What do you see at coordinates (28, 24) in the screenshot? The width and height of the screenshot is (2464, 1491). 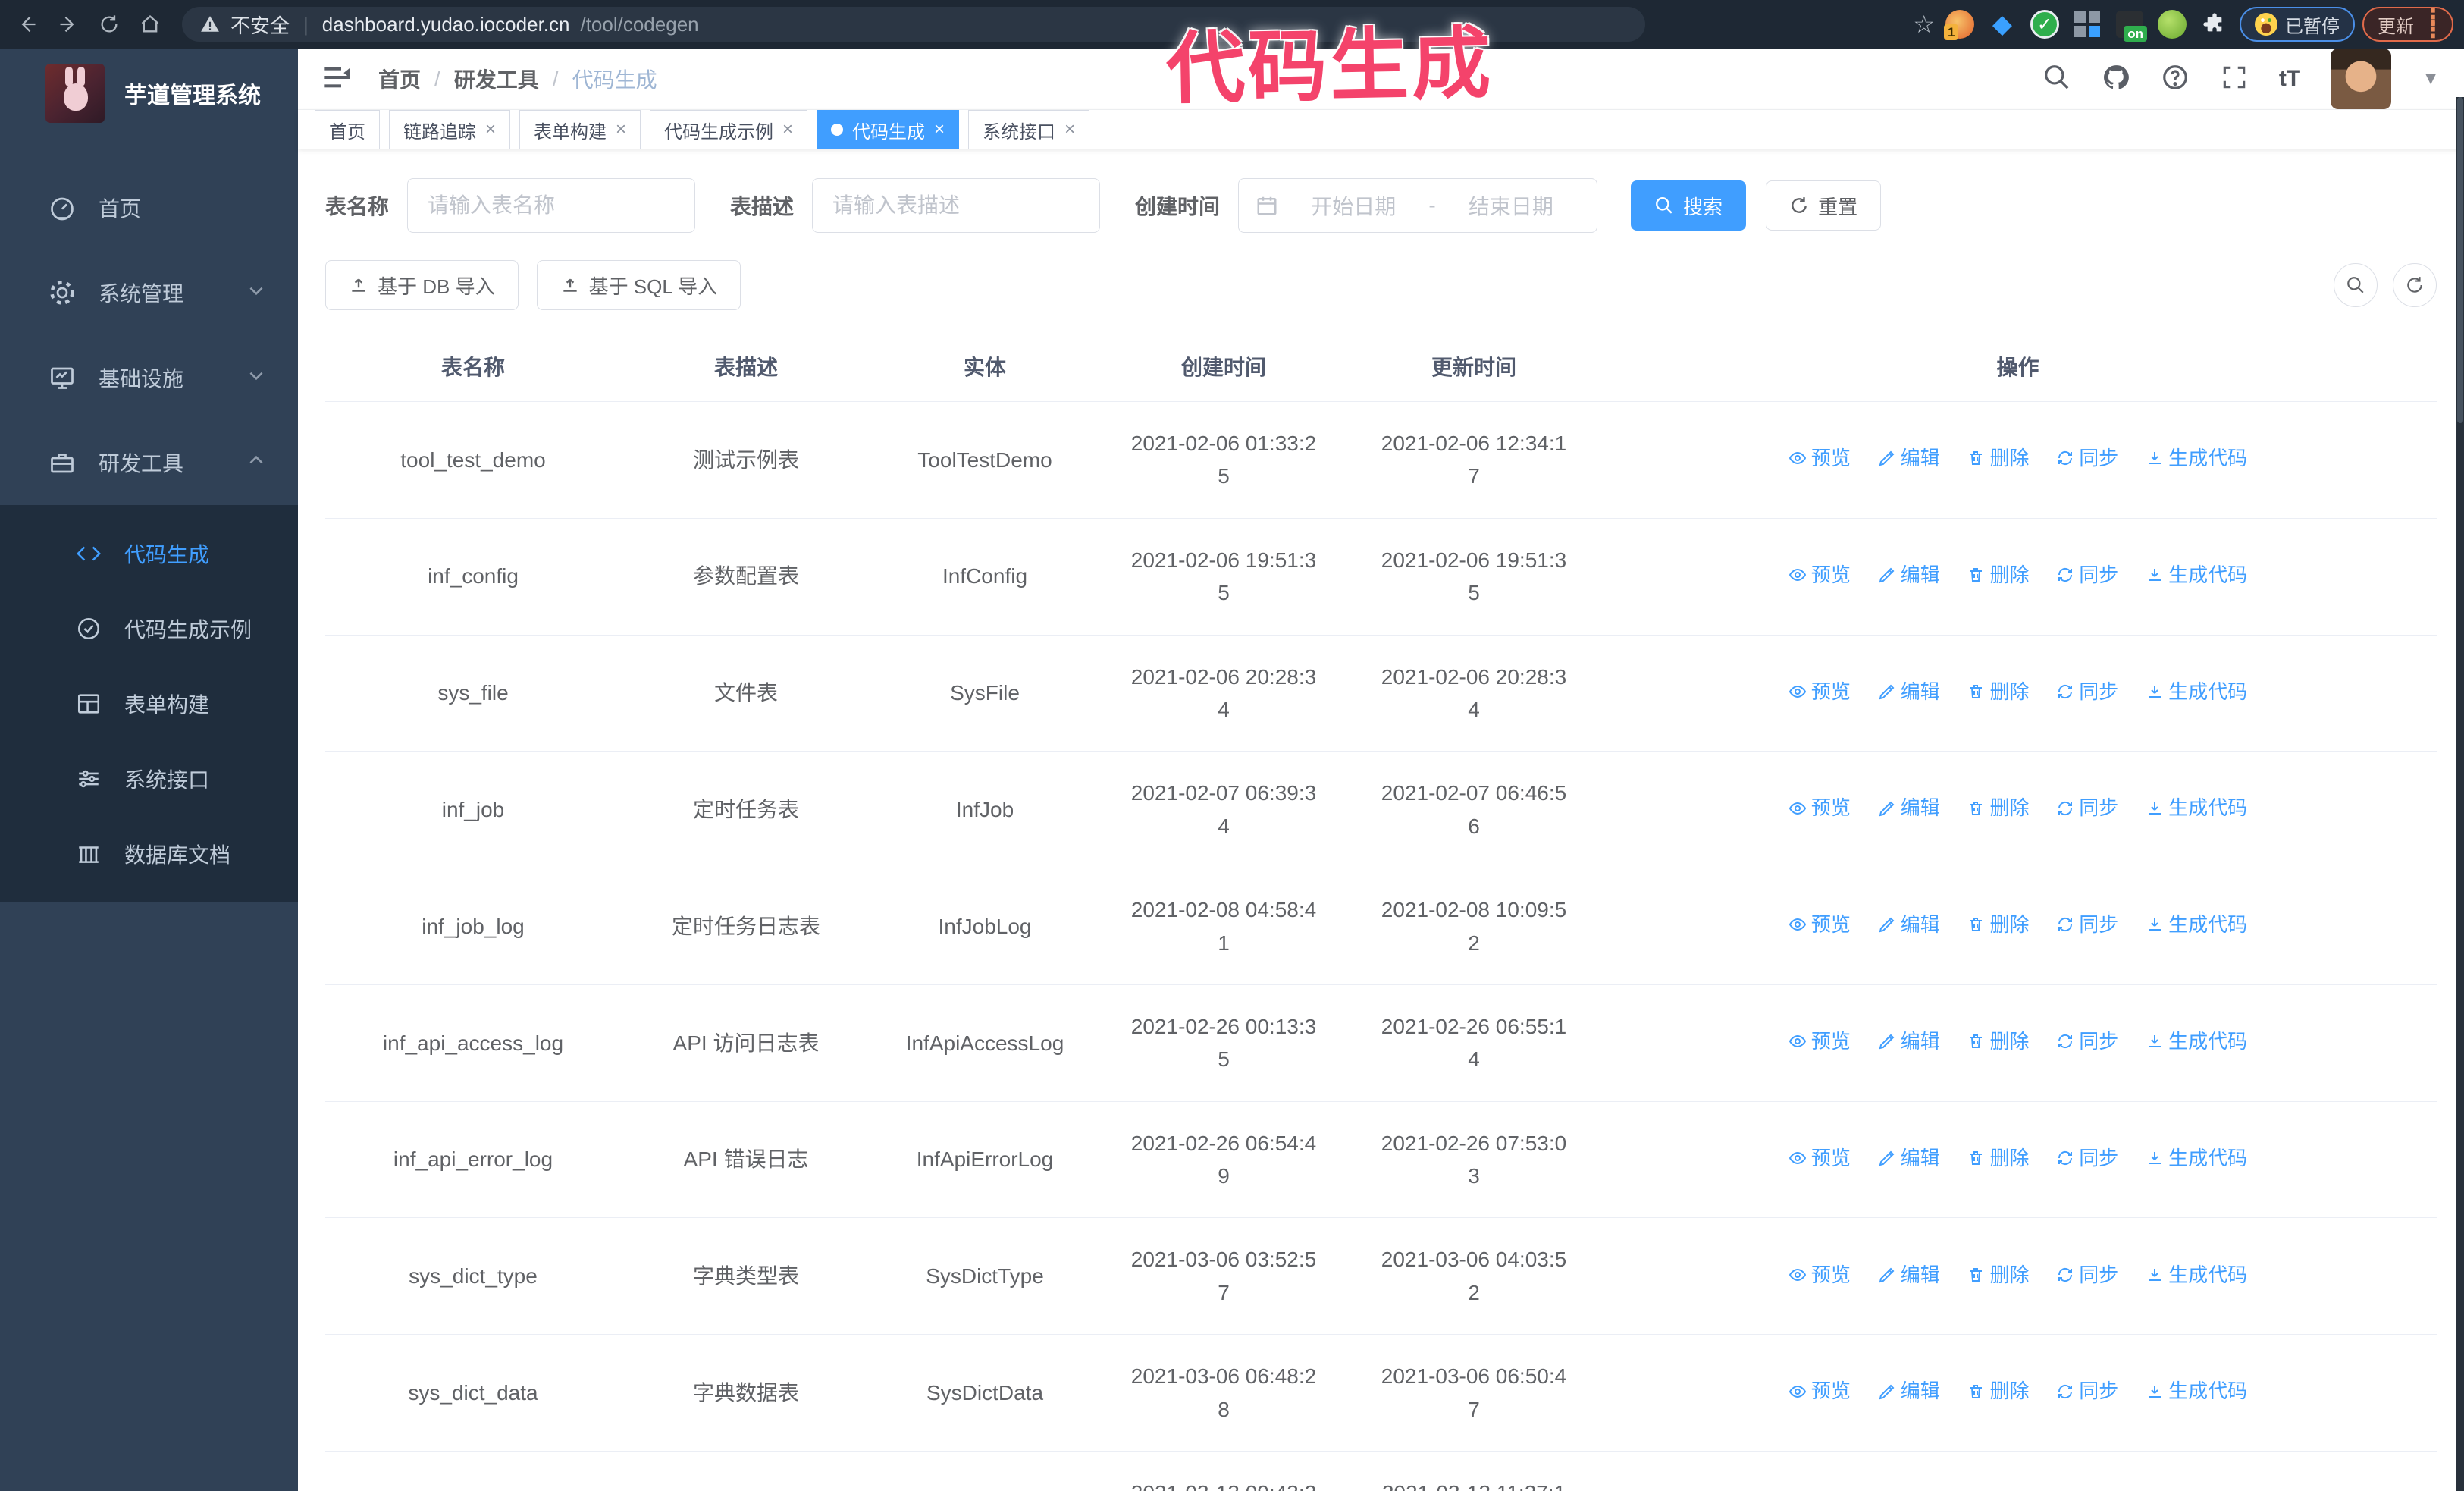 I see `back-button` at bounding box center [28, 24].